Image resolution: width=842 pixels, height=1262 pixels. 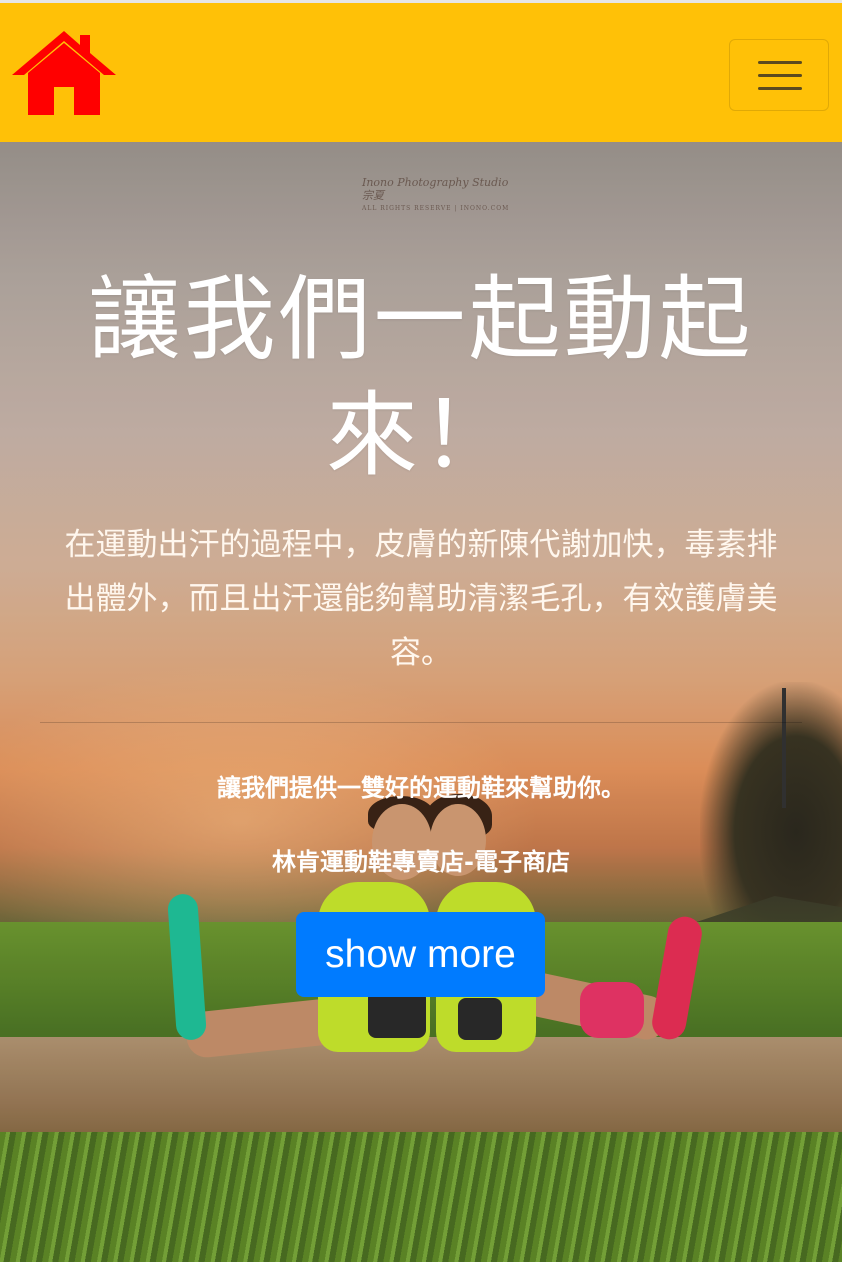 I want to click on hero-tagline: 讓我們提供一雙好的運動鞋來幫助你。, so click(x=421, y=788).